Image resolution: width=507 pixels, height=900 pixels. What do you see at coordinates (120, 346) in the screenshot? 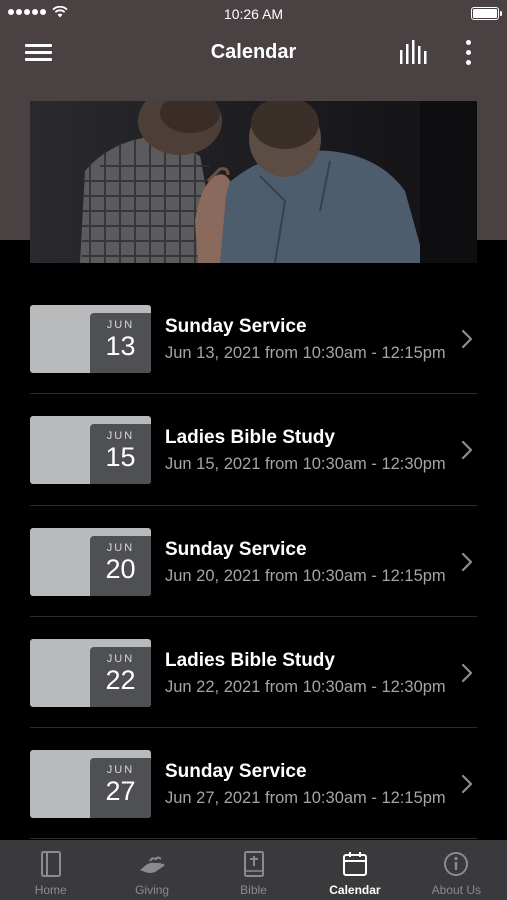
I see `event-day: 13` at bounding box center [120, 346].